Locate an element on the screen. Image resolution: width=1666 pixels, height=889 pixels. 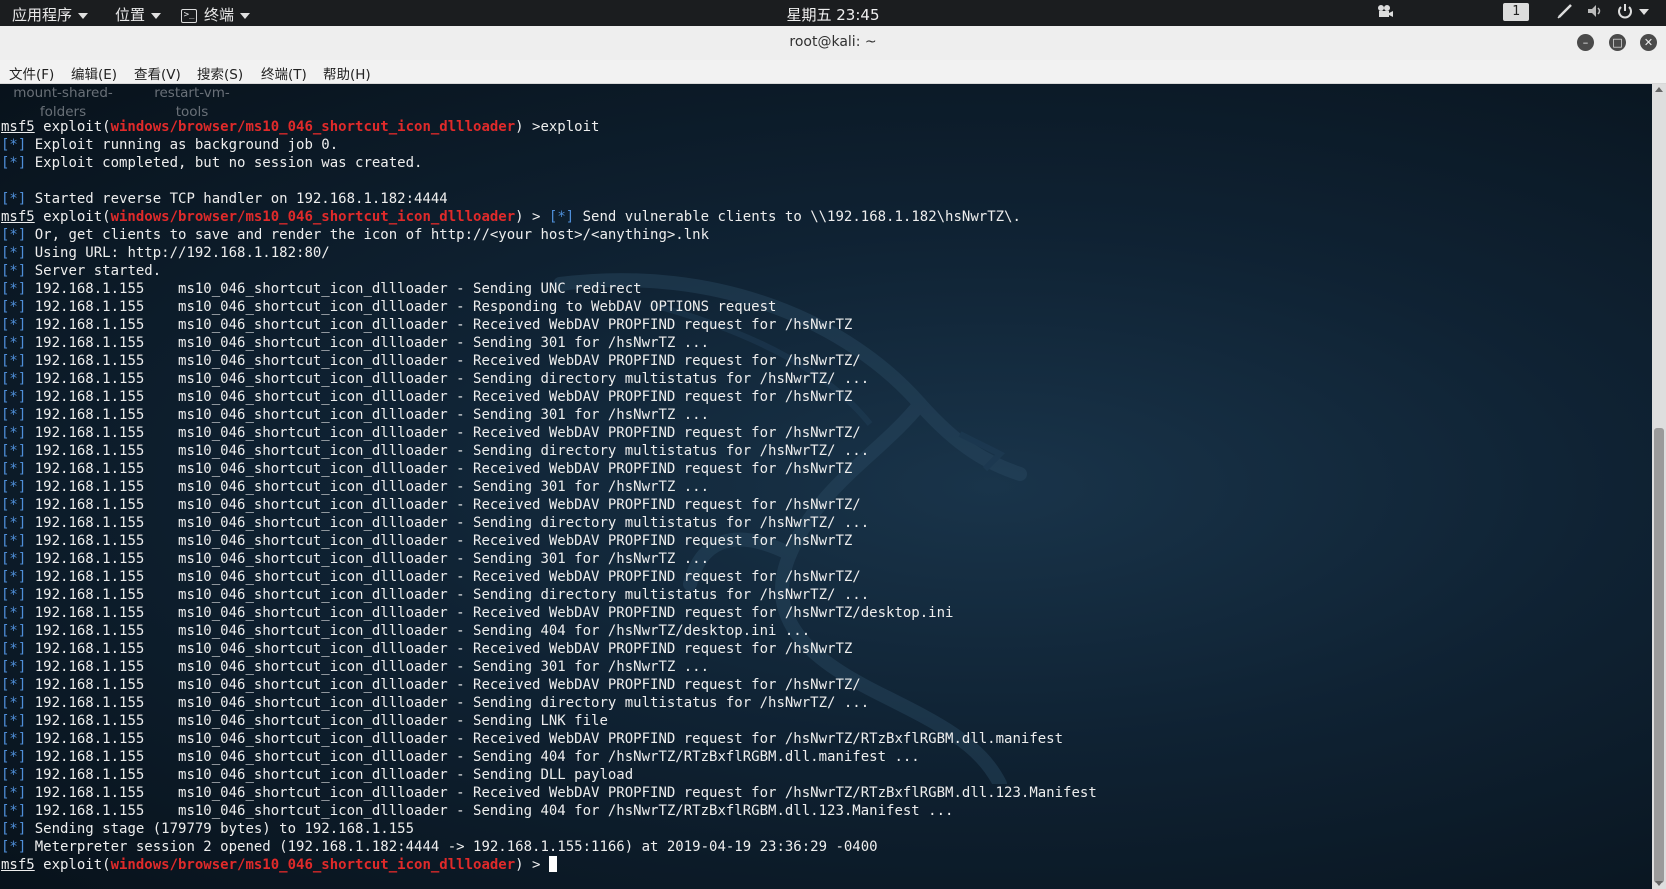
menu-search: 搜索(S) is located at coordinates (220, 73).